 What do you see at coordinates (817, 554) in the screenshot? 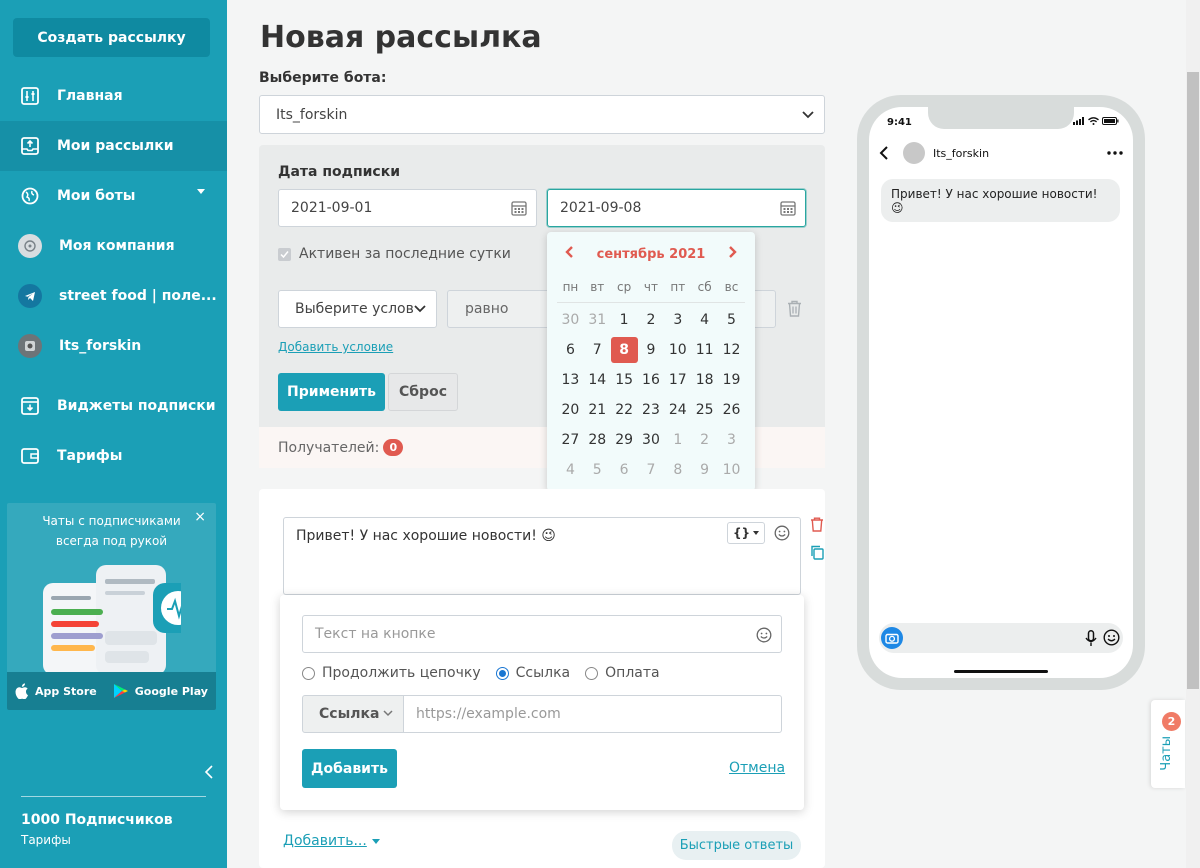
I see `copy-message-icon` at bounding box center [817, 554].